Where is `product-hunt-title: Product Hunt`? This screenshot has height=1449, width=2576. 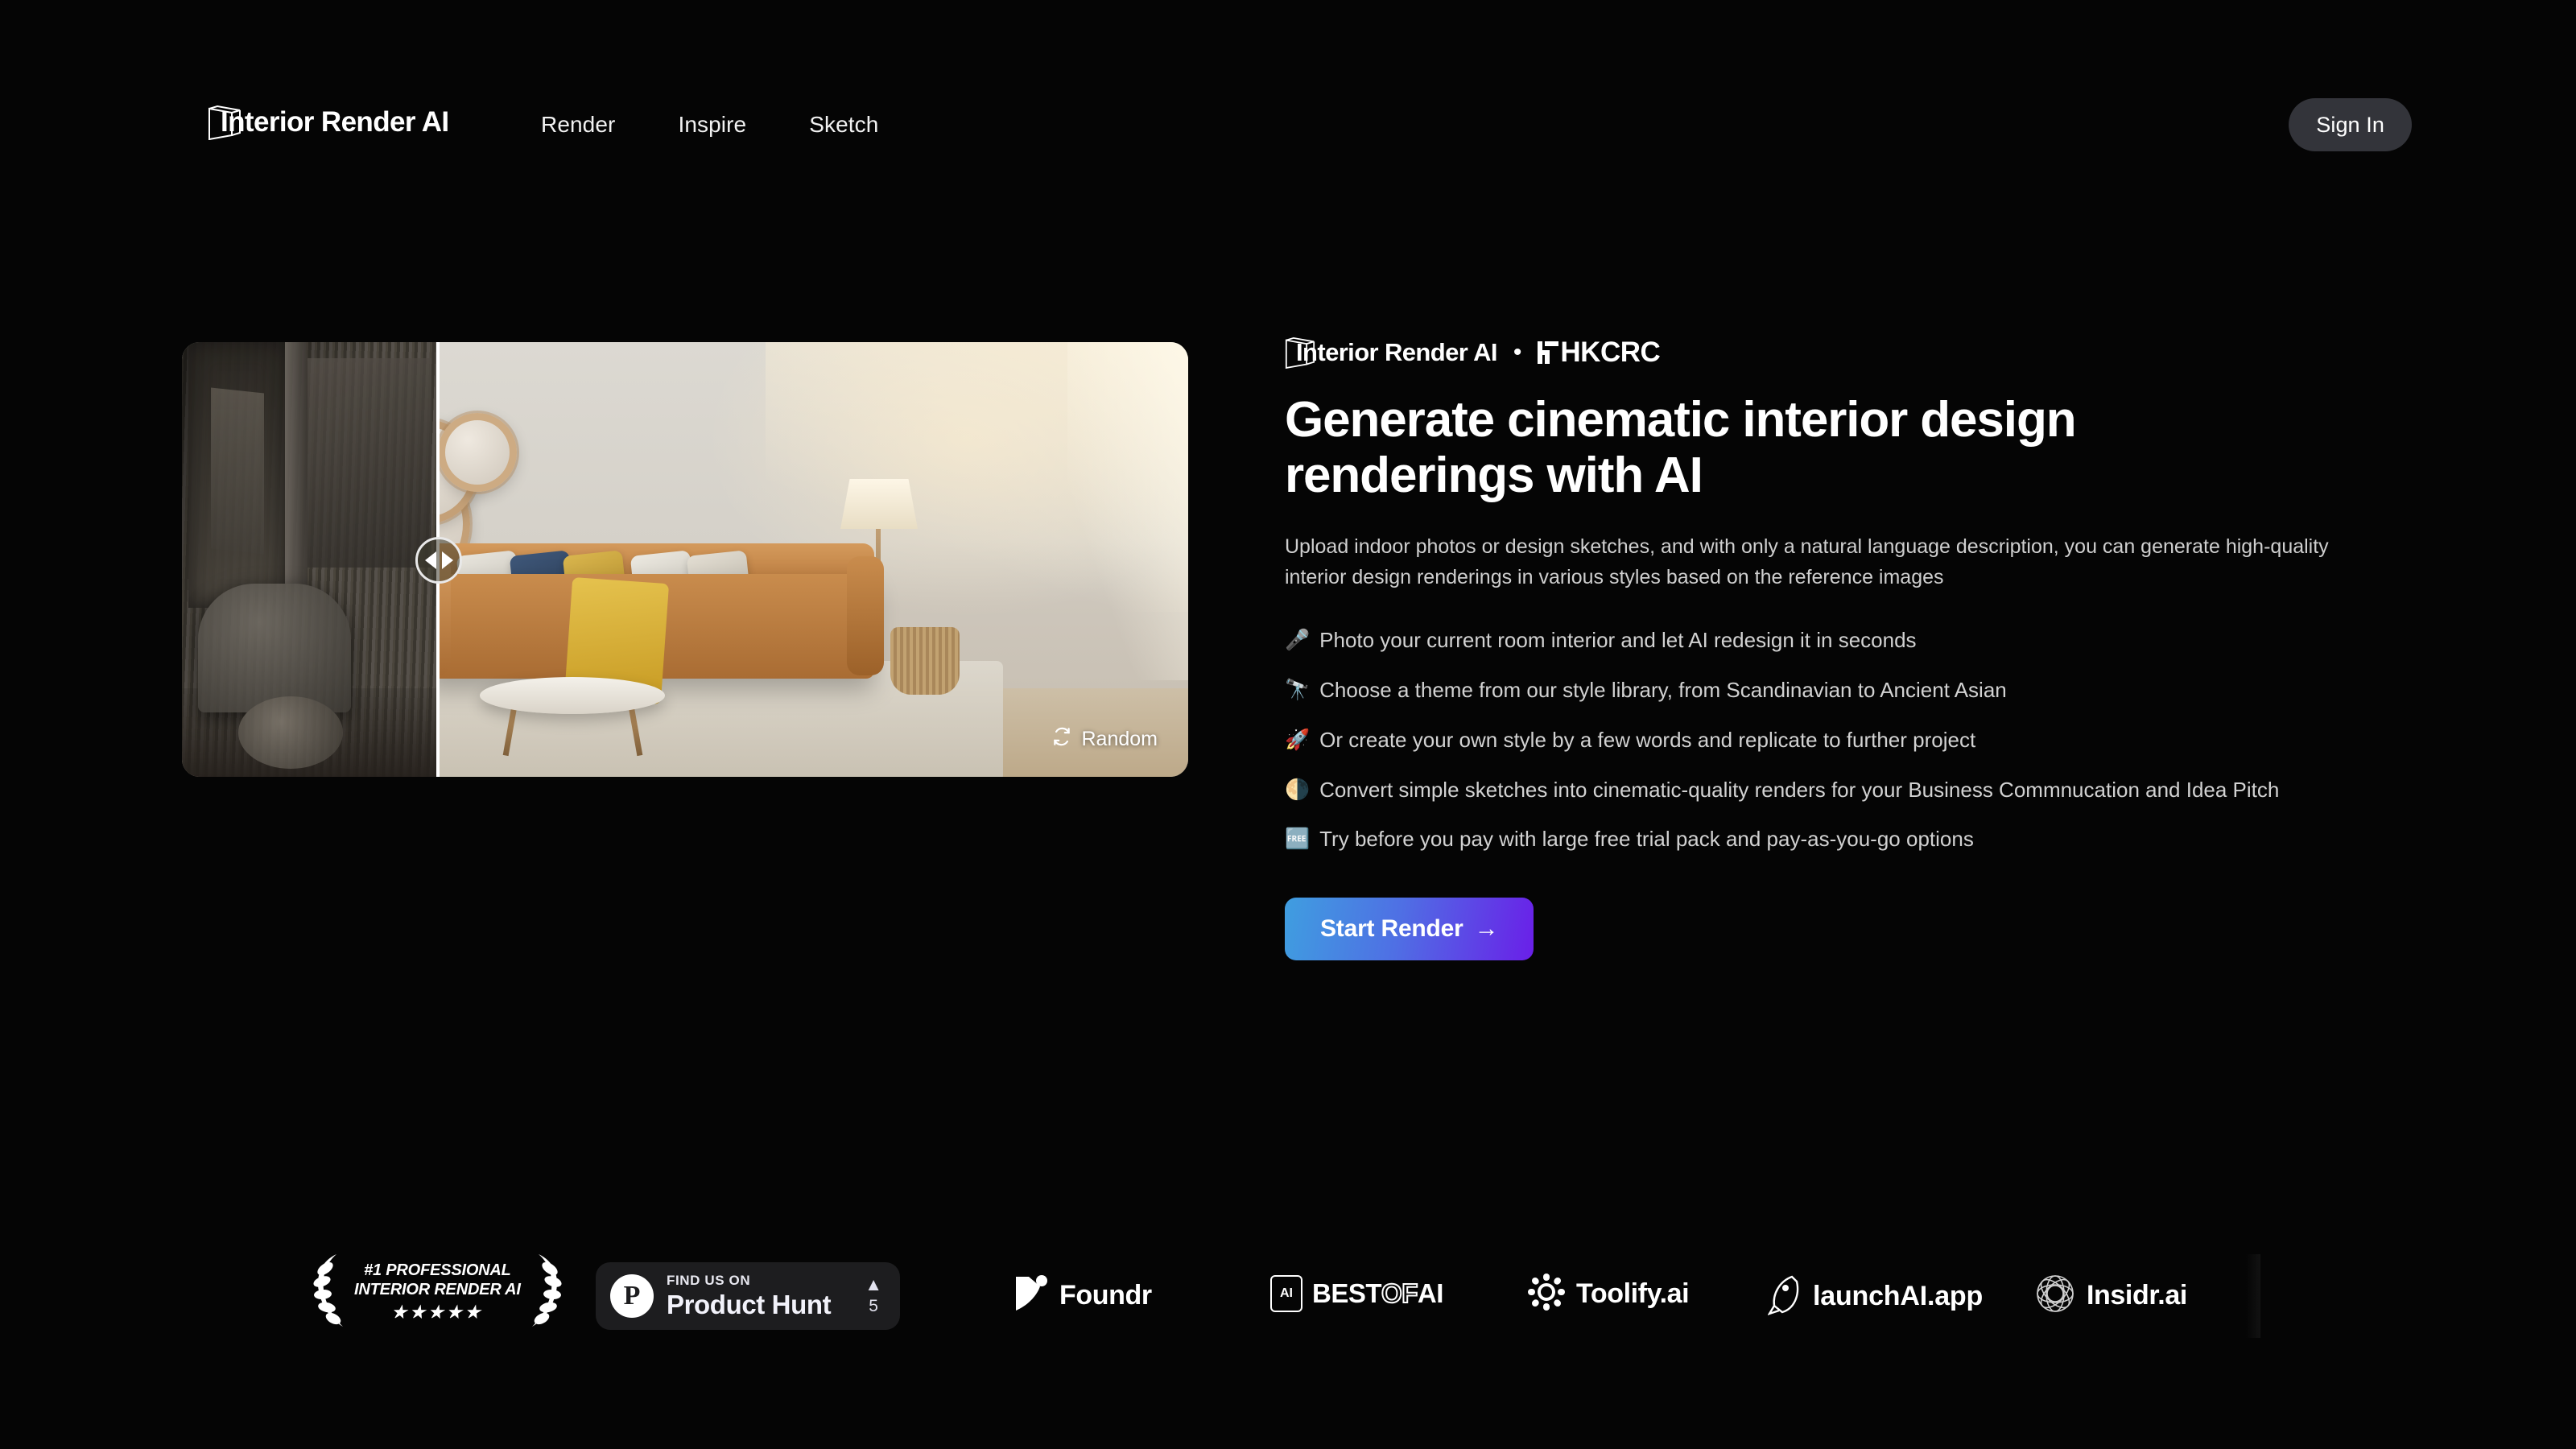
product-hunt-title: Product Hunt is located at coordinates (749, 1304).